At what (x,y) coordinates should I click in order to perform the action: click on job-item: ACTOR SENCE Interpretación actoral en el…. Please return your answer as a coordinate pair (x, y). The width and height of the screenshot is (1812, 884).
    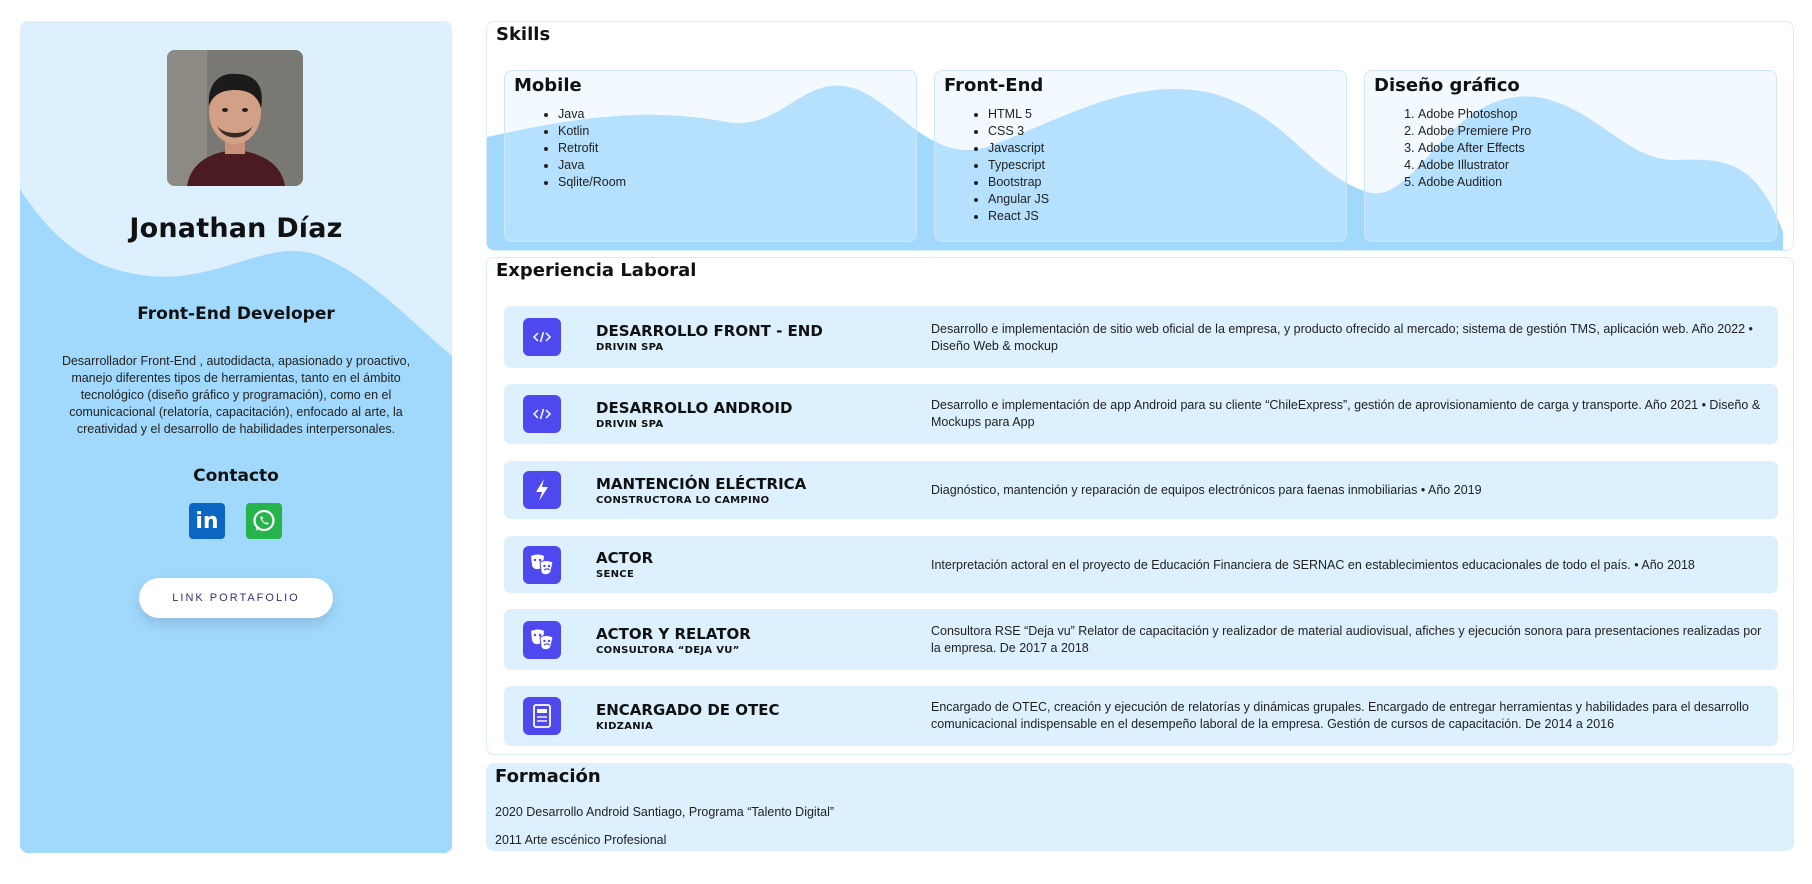
    Looking at the image, I should click on (1141, 564).